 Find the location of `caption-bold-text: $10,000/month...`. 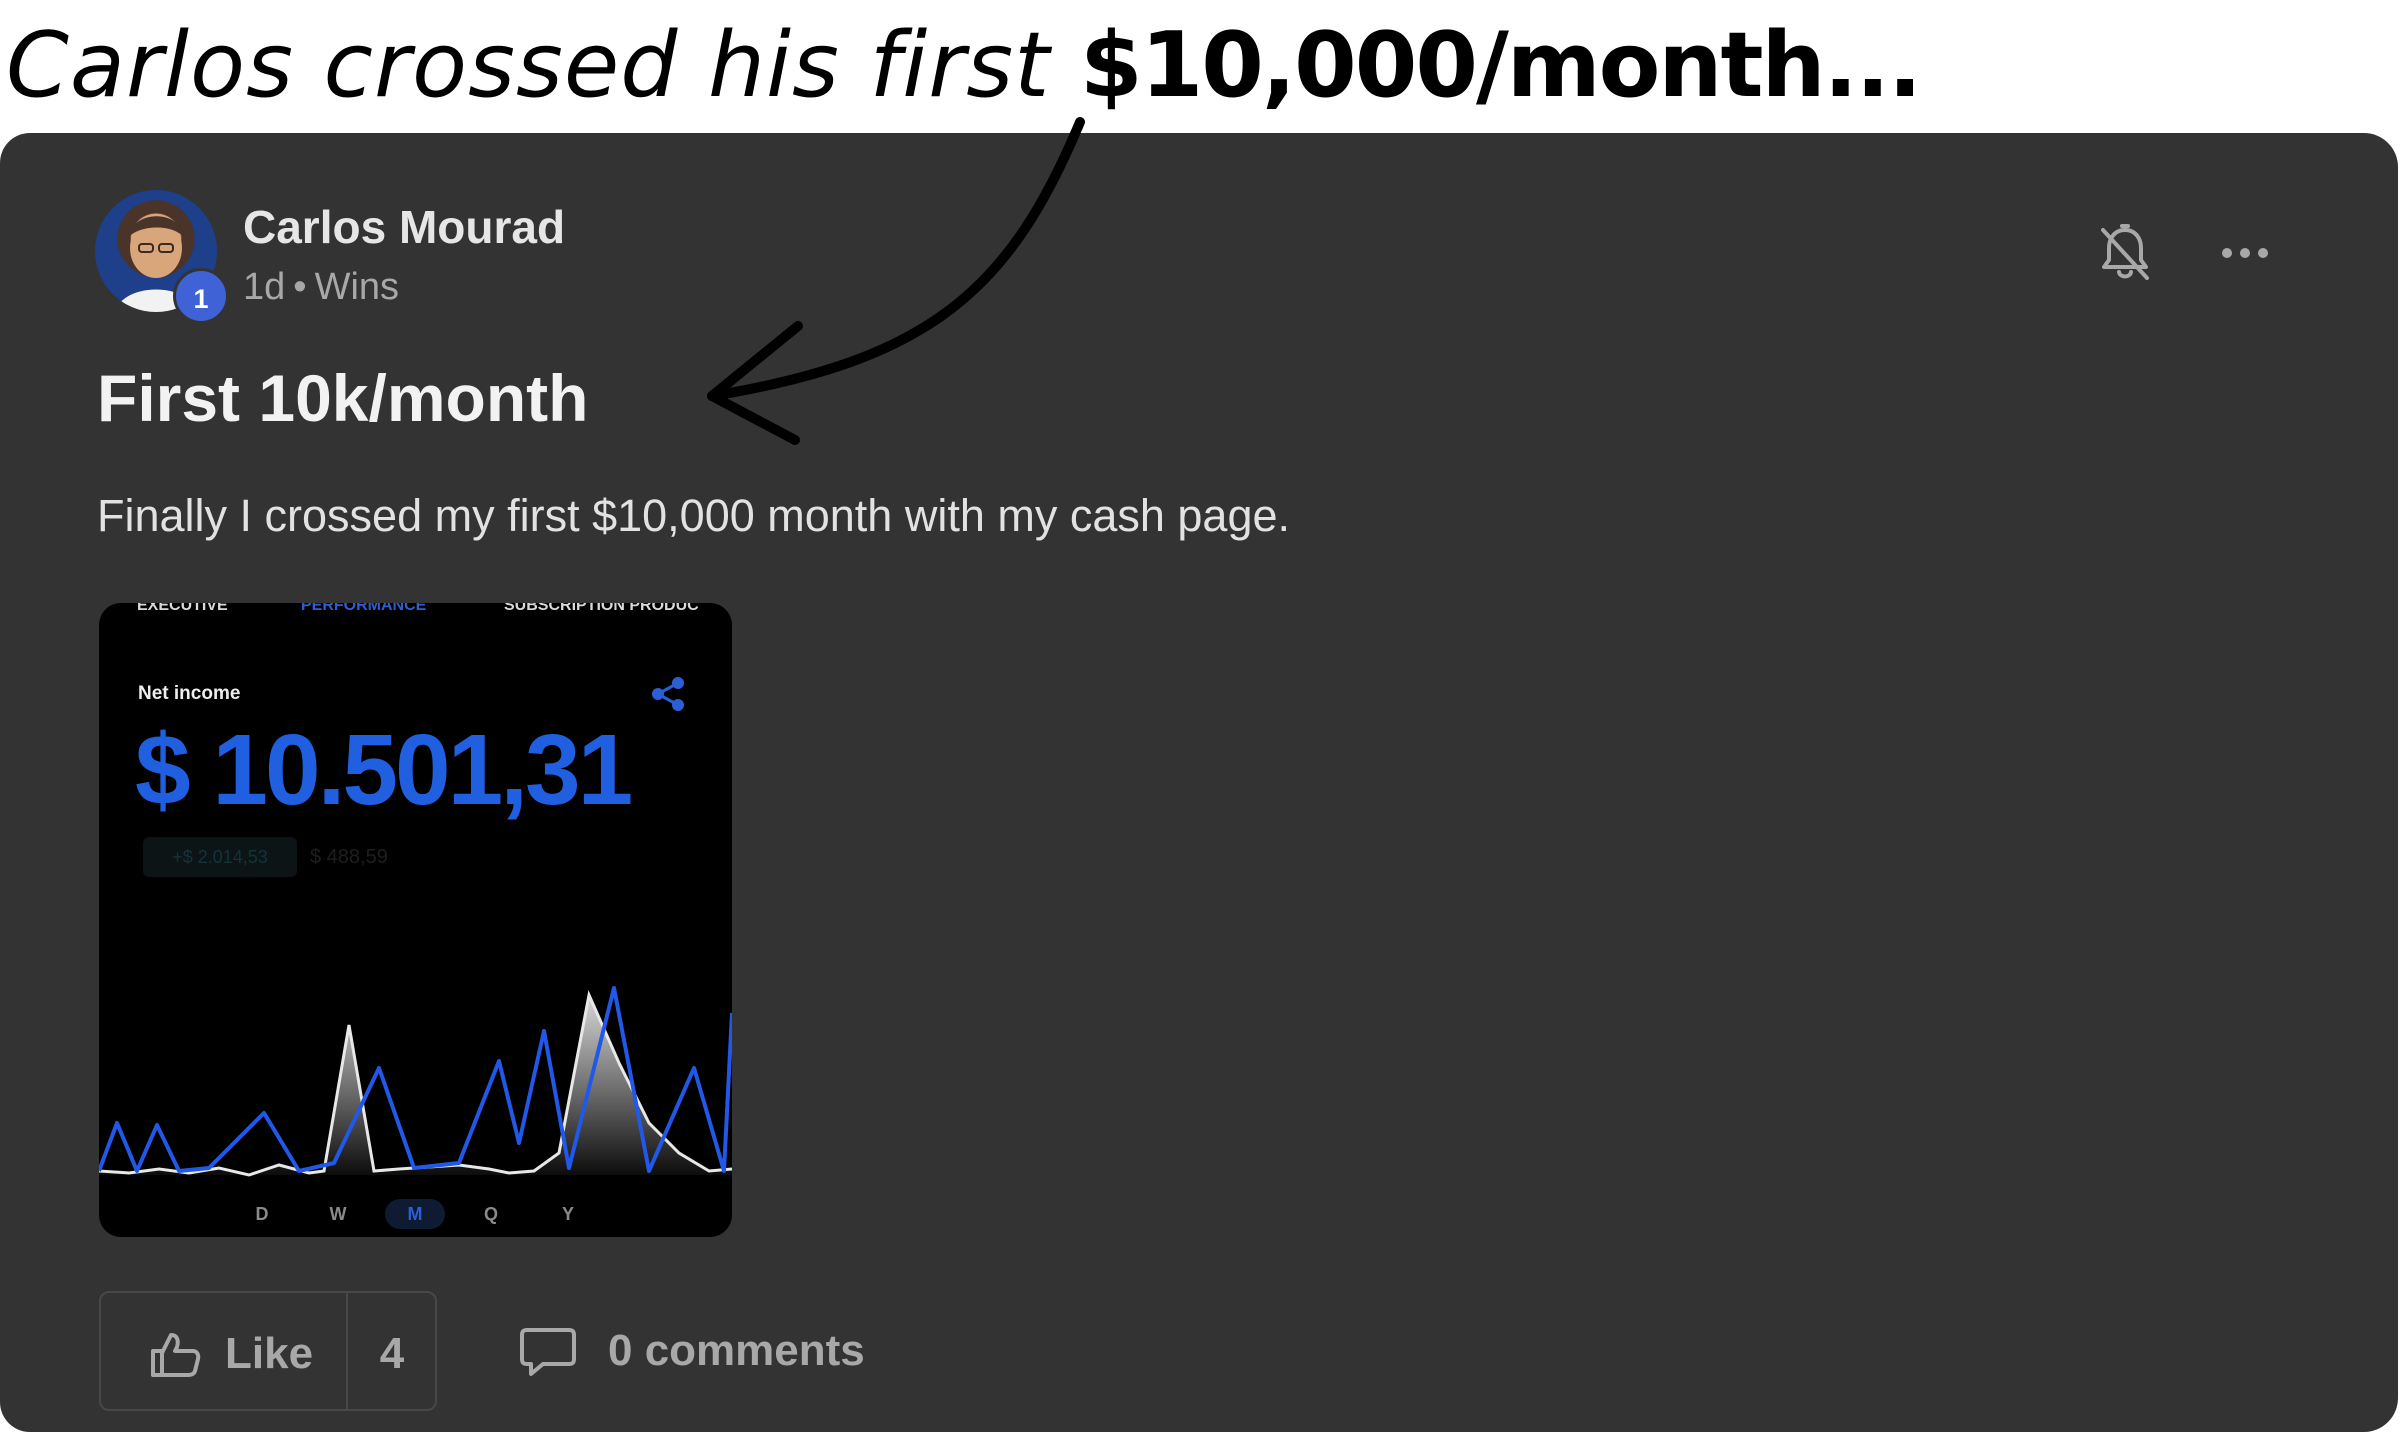

caption-bold-text: $10,000/month... is located at coordinates (1501, 65).